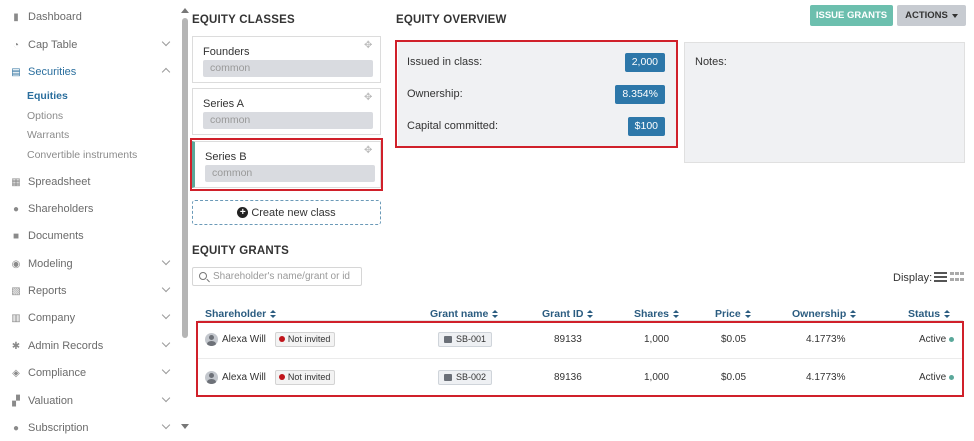  I want to click on grant-name-cell: SB-001, so click(465, 339).